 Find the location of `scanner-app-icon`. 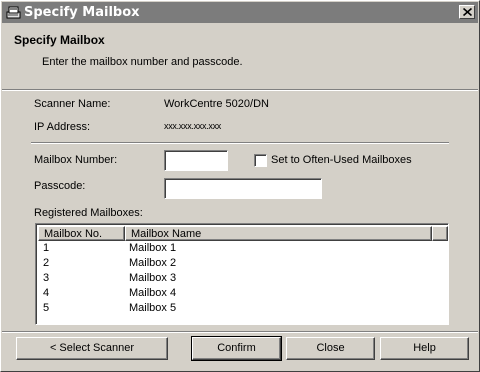

scanner-app-icon is located at coordinates (14, 12).